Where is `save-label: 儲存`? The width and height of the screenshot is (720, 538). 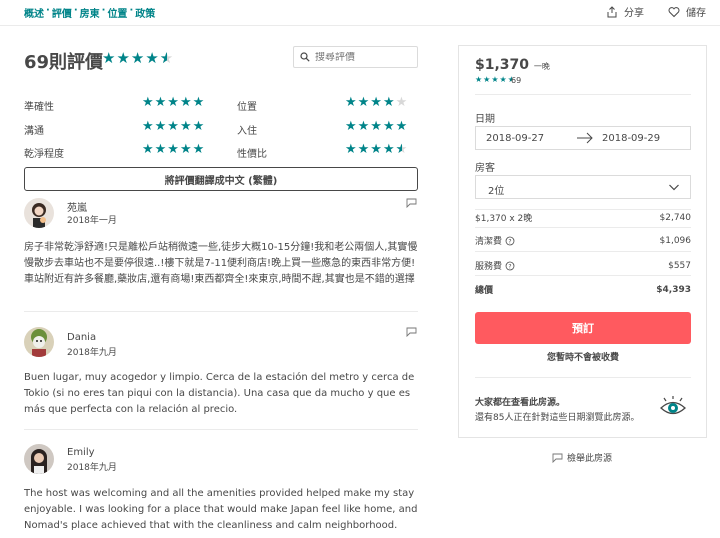 save-label: 儲存 is located at coordinates (696, 13).